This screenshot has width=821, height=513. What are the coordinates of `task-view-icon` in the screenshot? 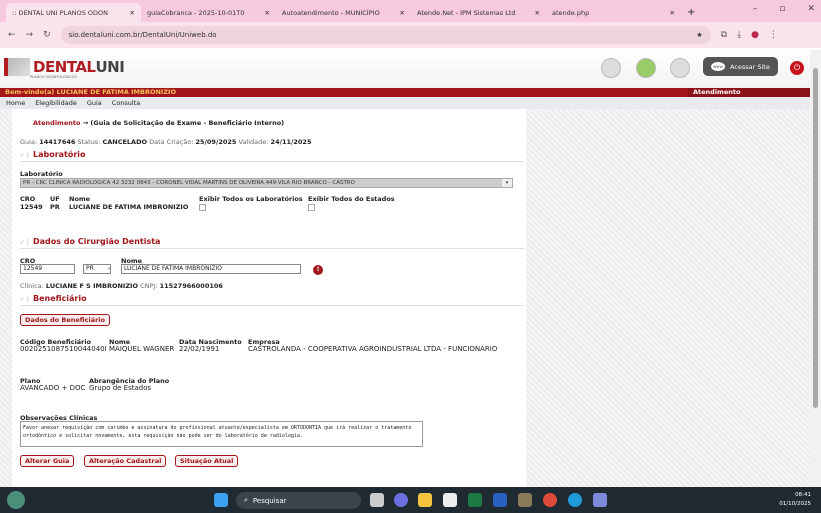 It's located at (377, 500).